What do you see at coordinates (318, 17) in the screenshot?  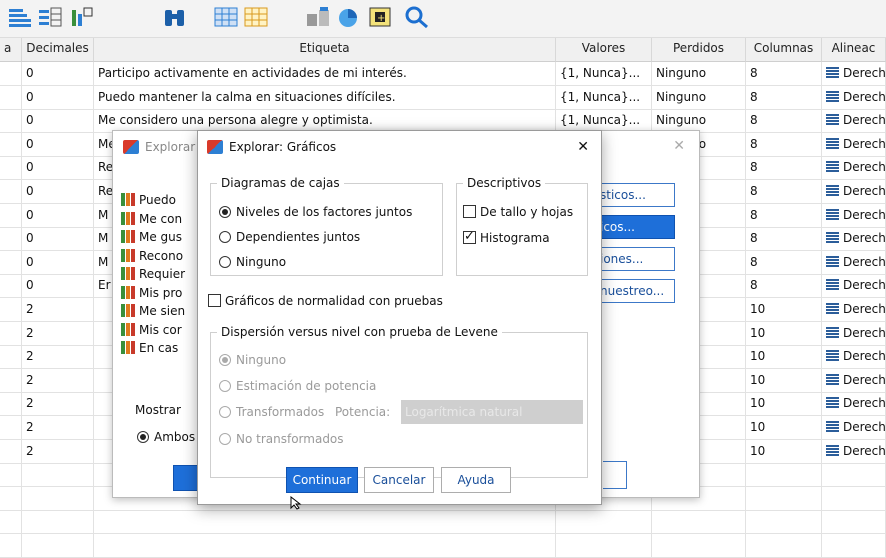 I see `split-file-icon` at bounding box center [318, 17].